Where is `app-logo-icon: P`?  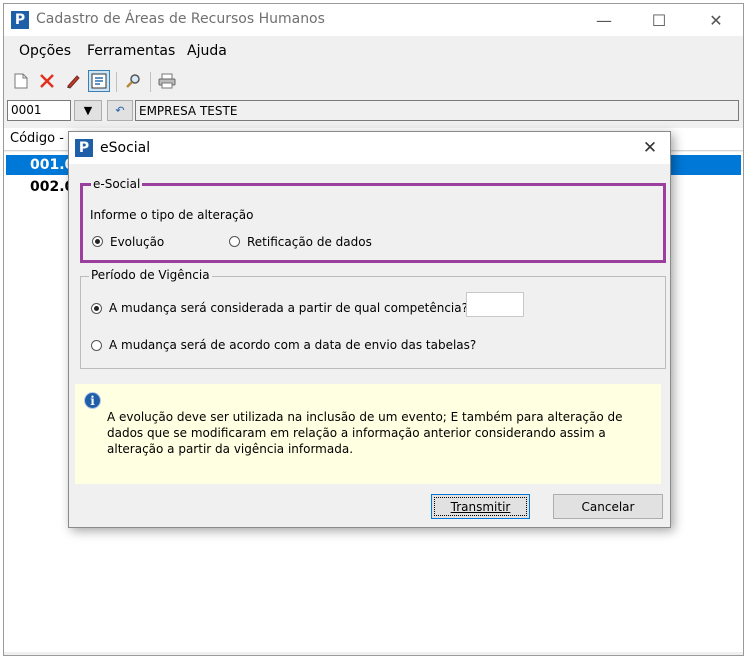 app-logo-icon: P is located at coordinates (20, 20).